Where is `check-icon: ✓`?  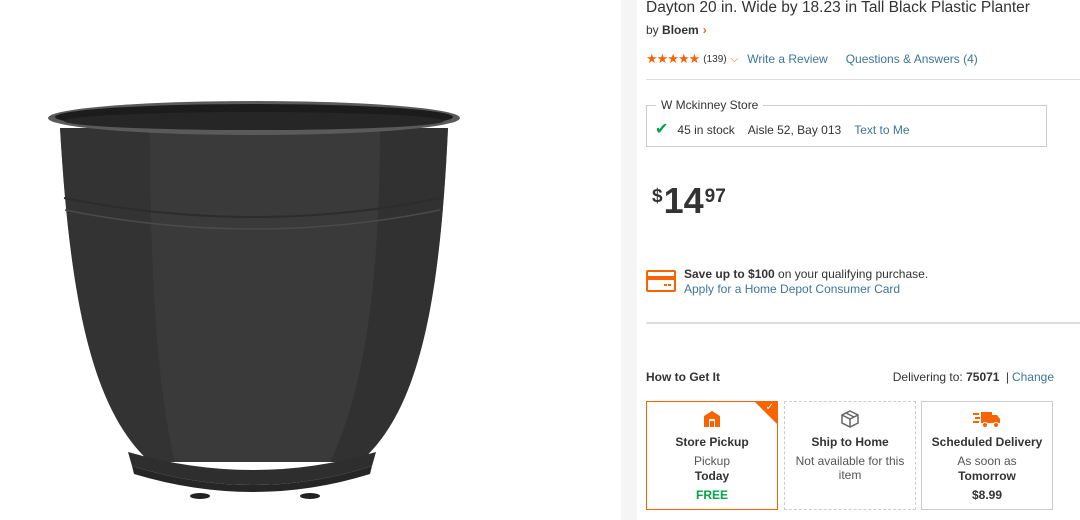
check-icon: ✓ is located at coordinates (769, 407).